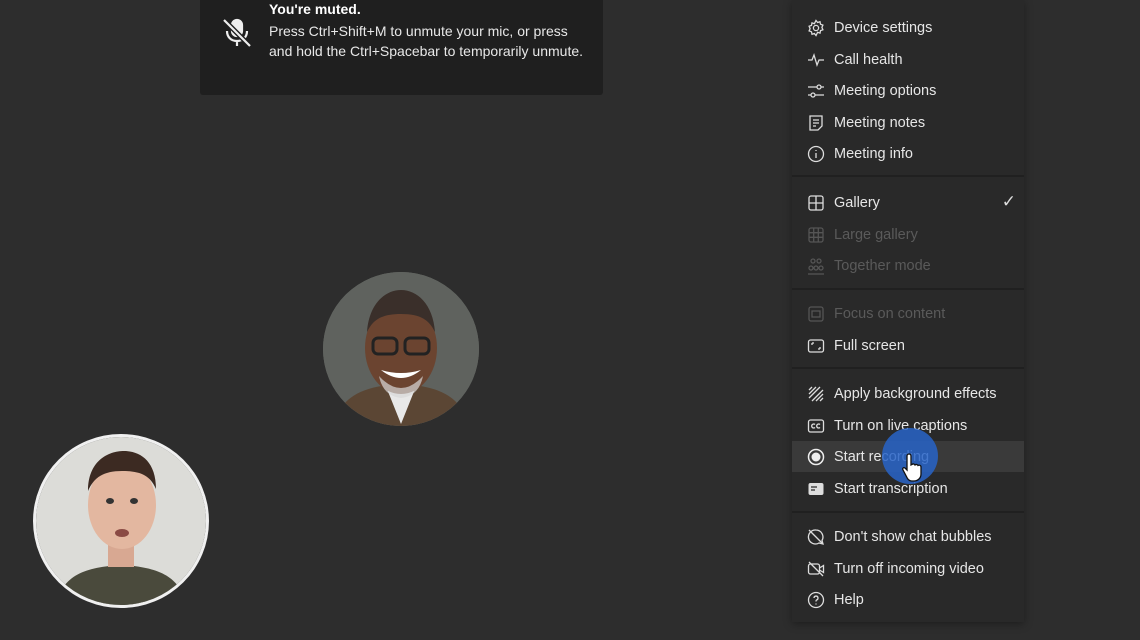  I want to click on menu-item-label: Call health, so click(868, 59).